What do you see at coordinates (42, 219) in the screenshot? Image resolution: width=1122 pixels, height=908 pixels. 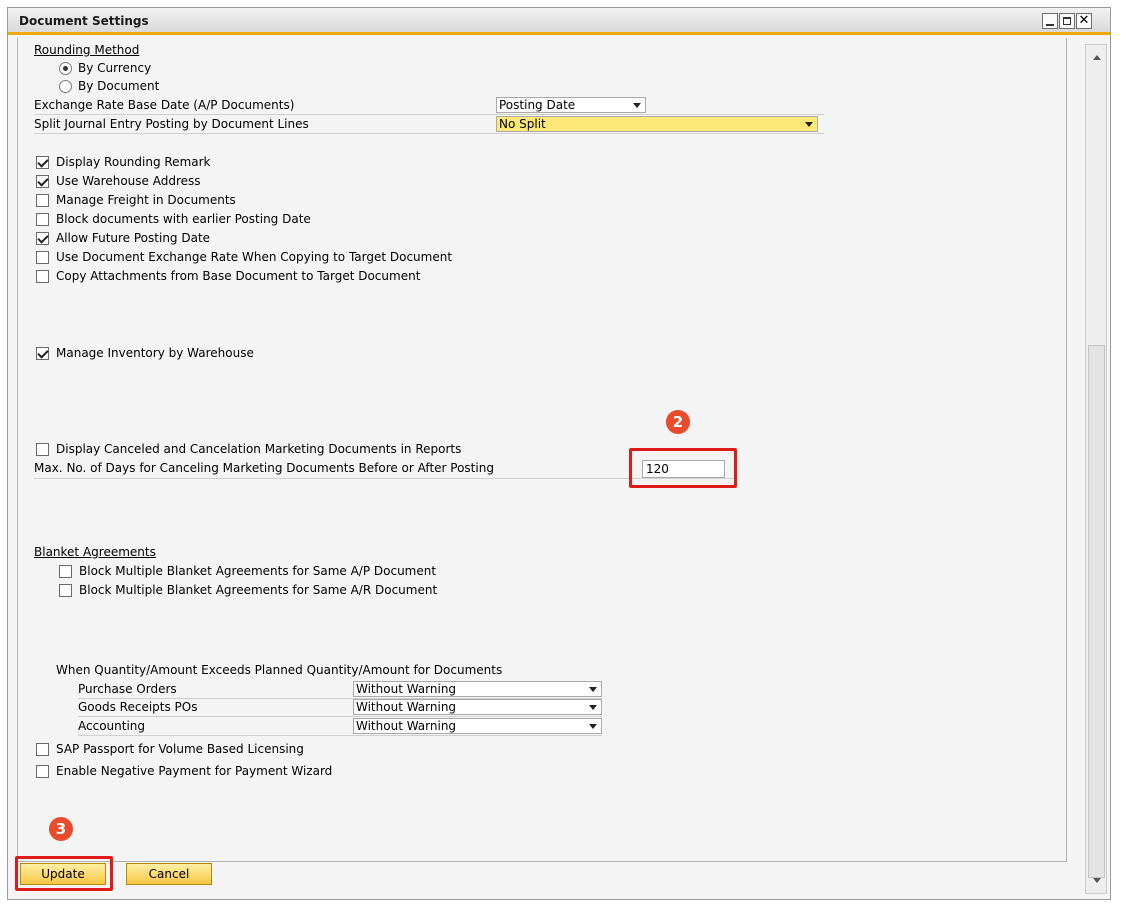 I see `checkbox-block-earlier-posting` at bounding box center [42, 219].